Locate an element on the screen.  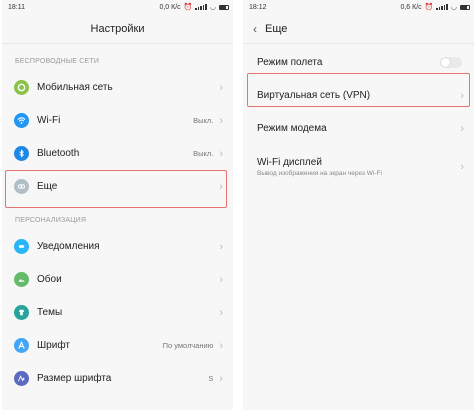
status-time: 18:12 is located at coordinates (258, 7).